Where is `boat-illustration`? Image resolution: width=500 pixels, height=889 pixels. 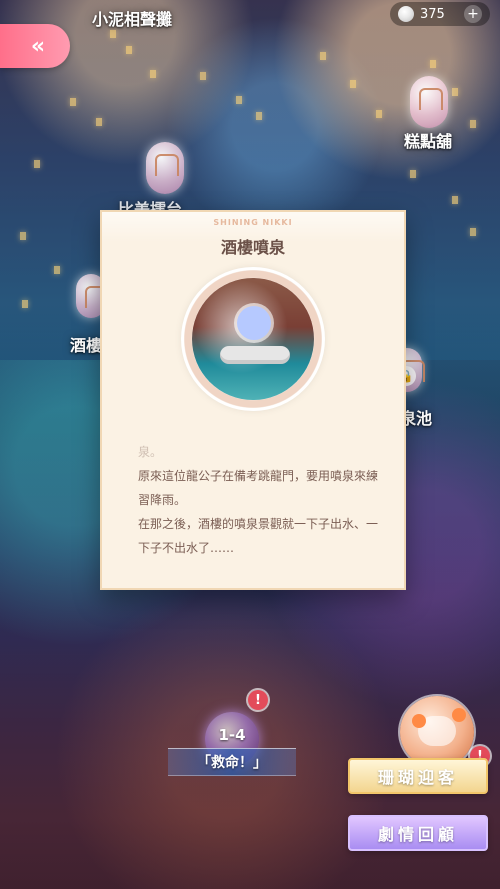
boat-illustration is located at coordinates (255, 355).